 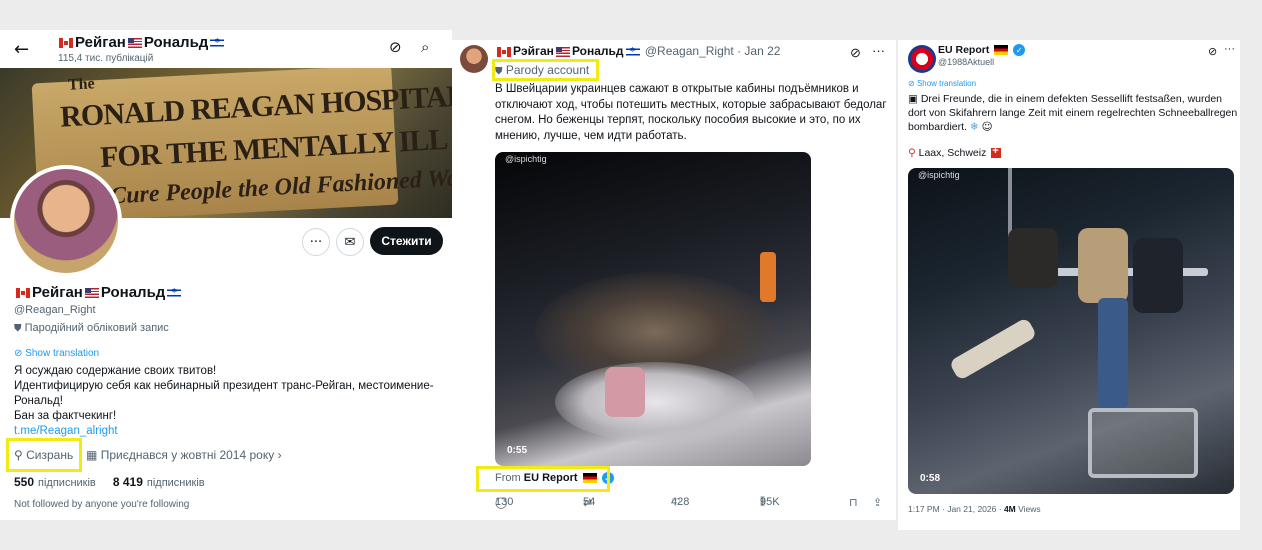 What do you see at coordinates (1143, 443) in the screenshot?
I see `lift-cabin` at bounding box center [1143, 443].